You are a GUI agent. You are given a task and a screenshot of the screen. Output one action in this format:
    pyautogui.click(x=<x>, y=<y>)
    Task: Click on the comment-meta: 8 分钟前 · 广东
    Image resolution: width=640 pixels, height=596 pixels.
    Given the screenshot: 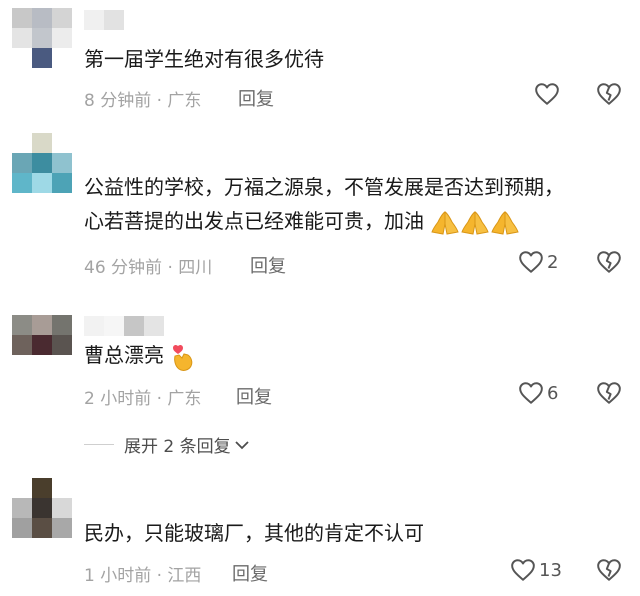 What is the action you would take?
    pyautogui.click(x=143, y=101)
    